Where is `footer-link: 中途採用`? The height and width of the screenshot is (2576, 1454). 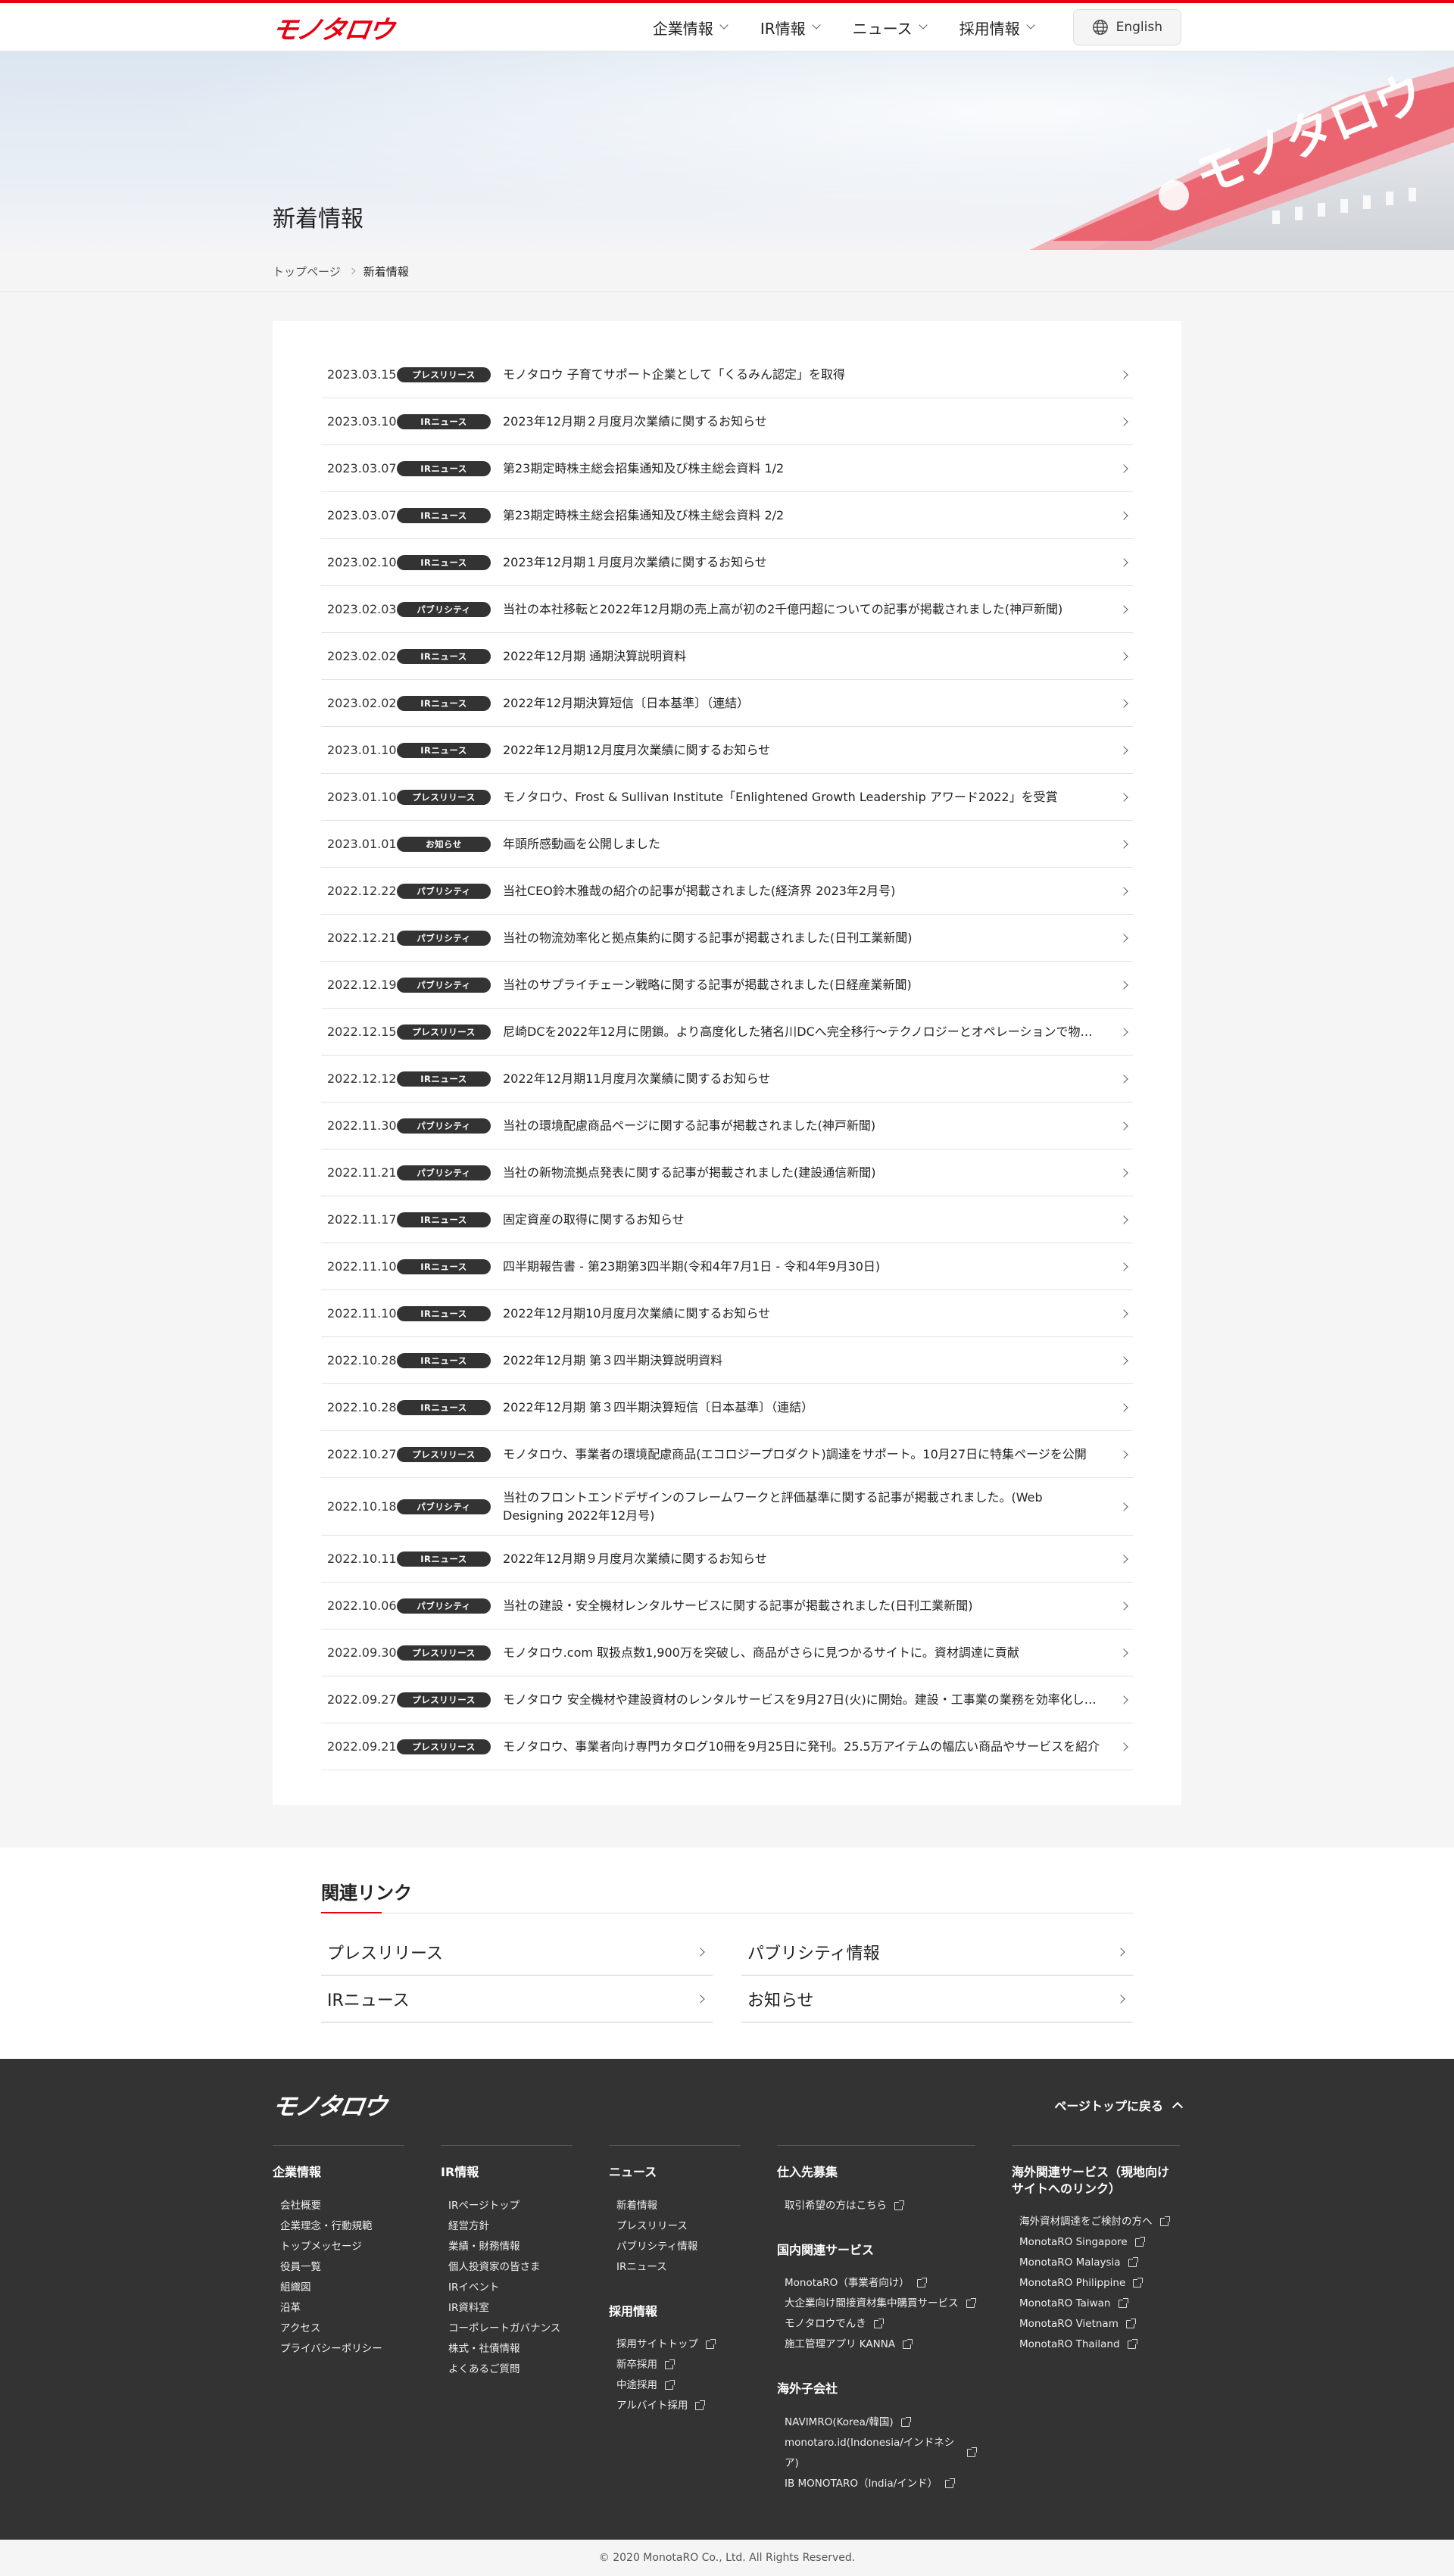
footer-link: 中途採用 is located at coordinates (678, 2385).